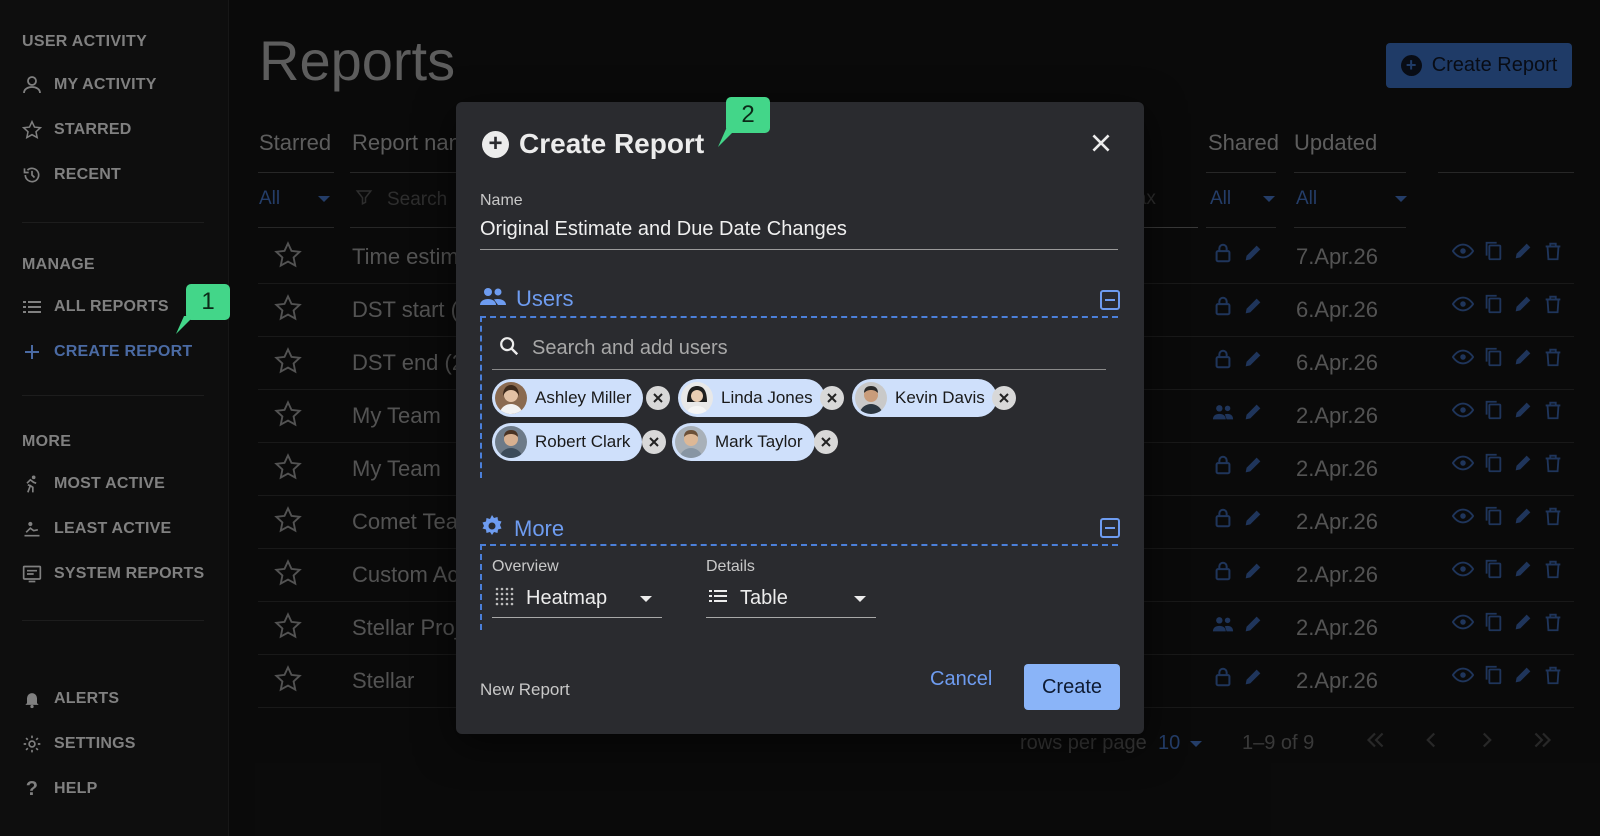 The height and width of the screenshot is (836, 1600). Describe the element at coordinates (208, 302) in the screenshot. I see `tutorial-marker-1: 1` at that location.